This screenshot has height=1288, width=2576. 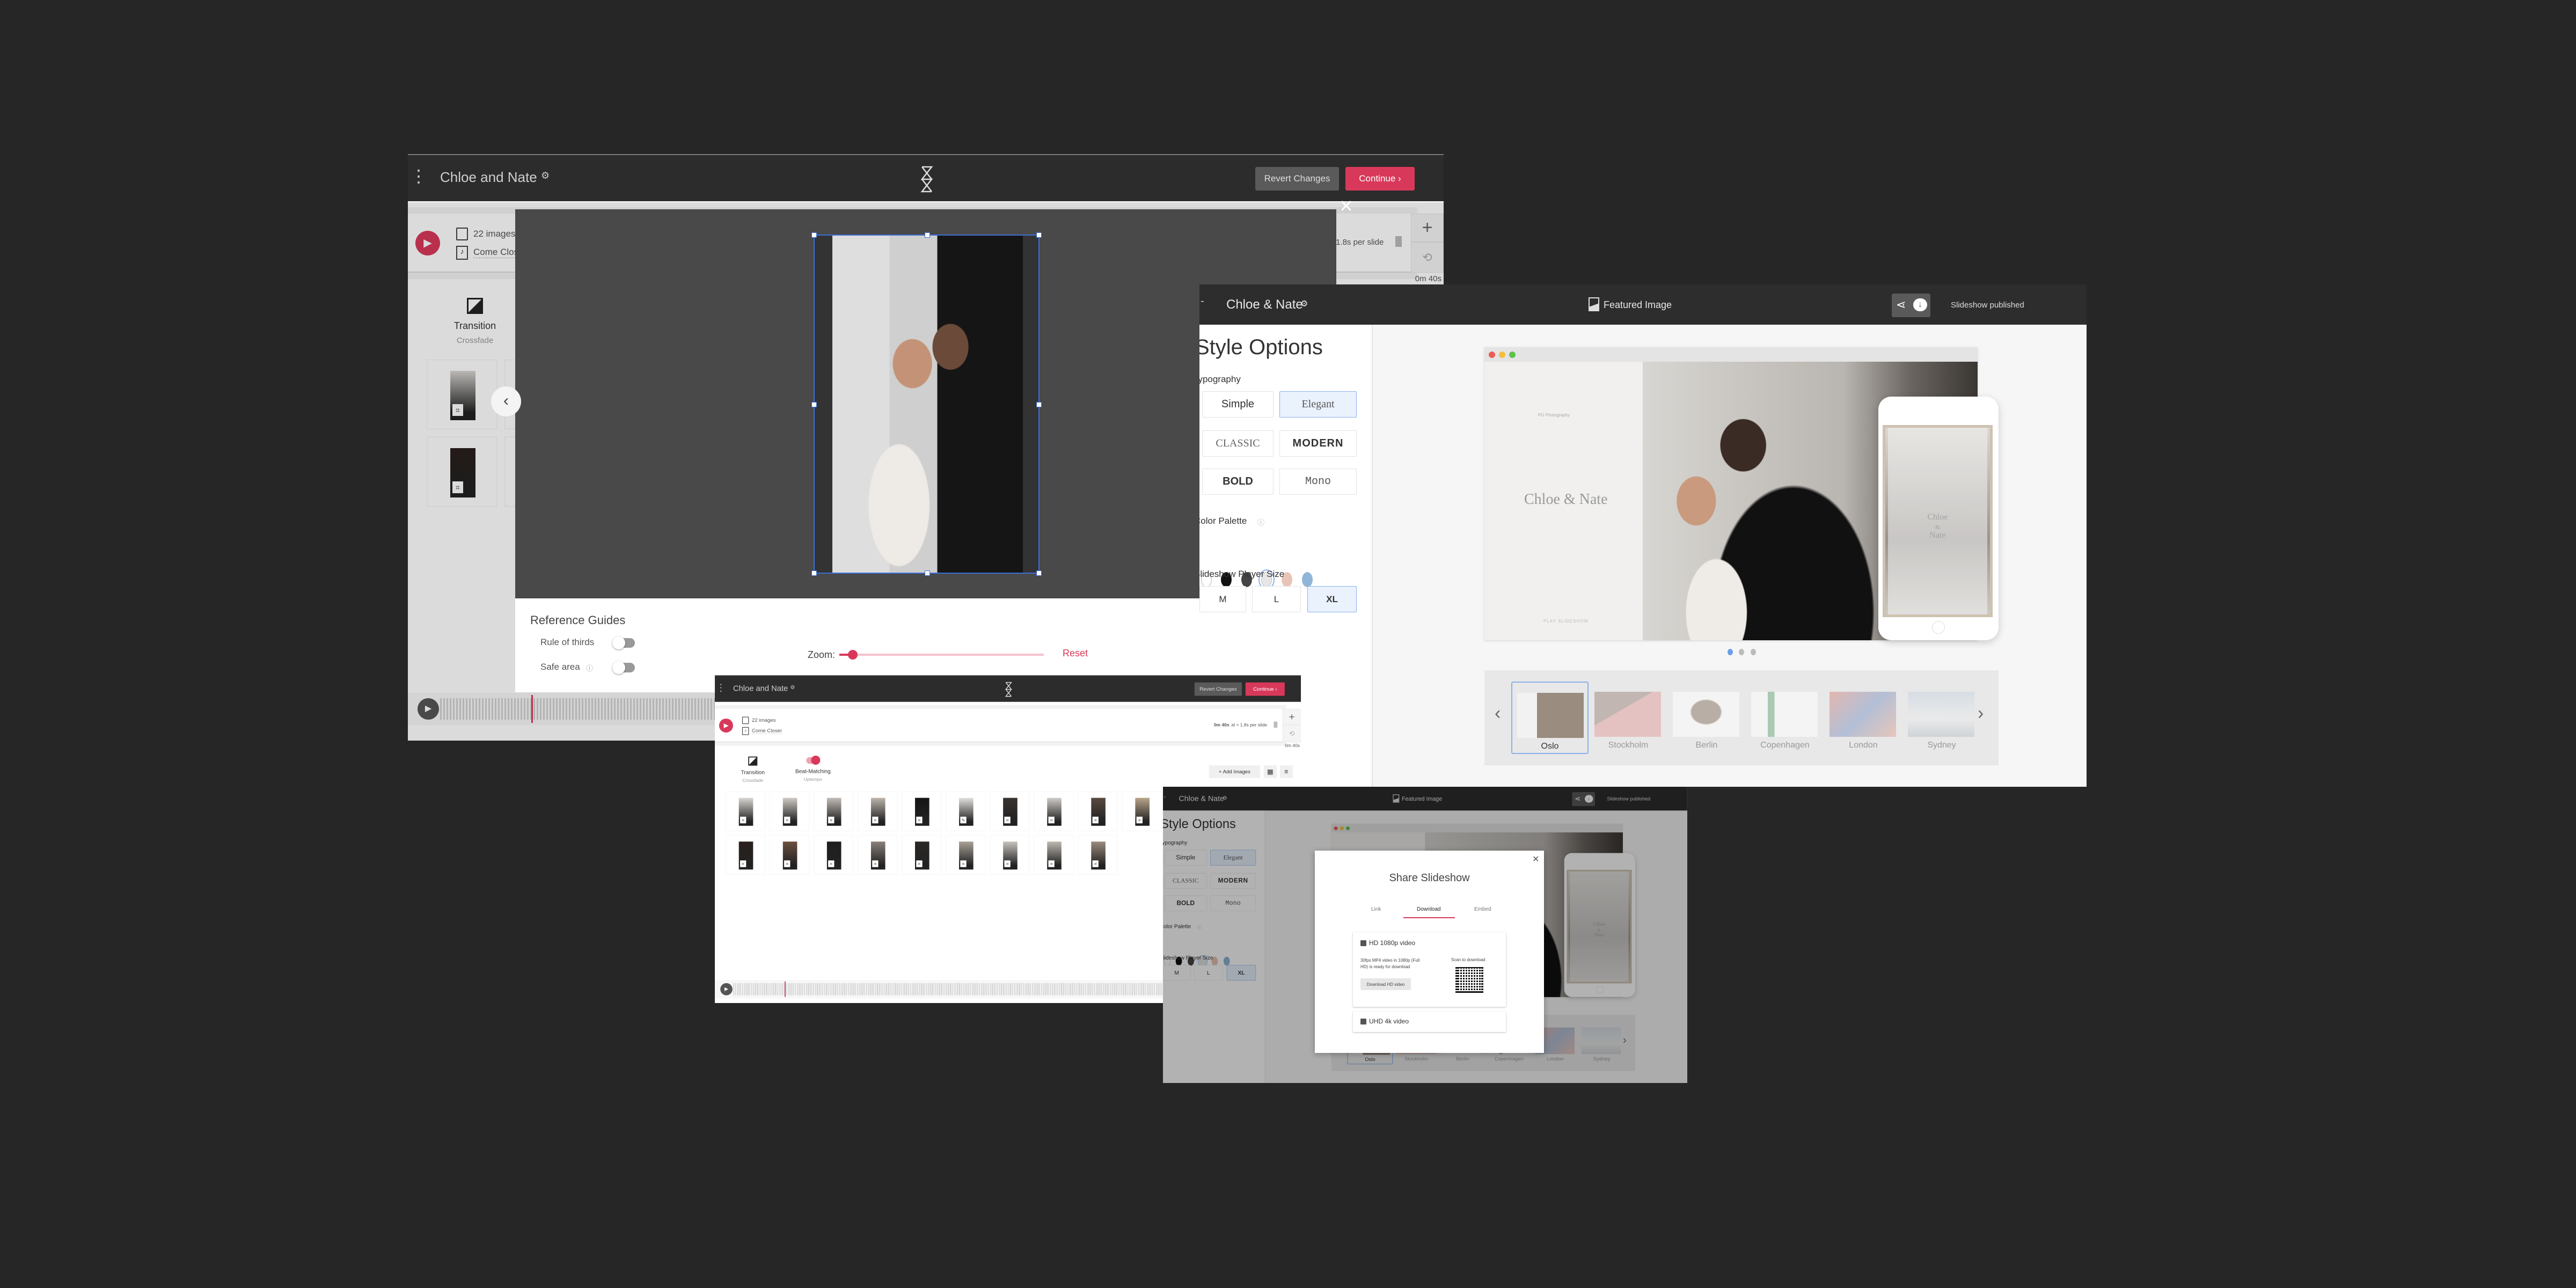 What do you see at coordinates (1039, 573) in the screenshot?
I see `crop-handle-br` at bounding box center [1039, 573].